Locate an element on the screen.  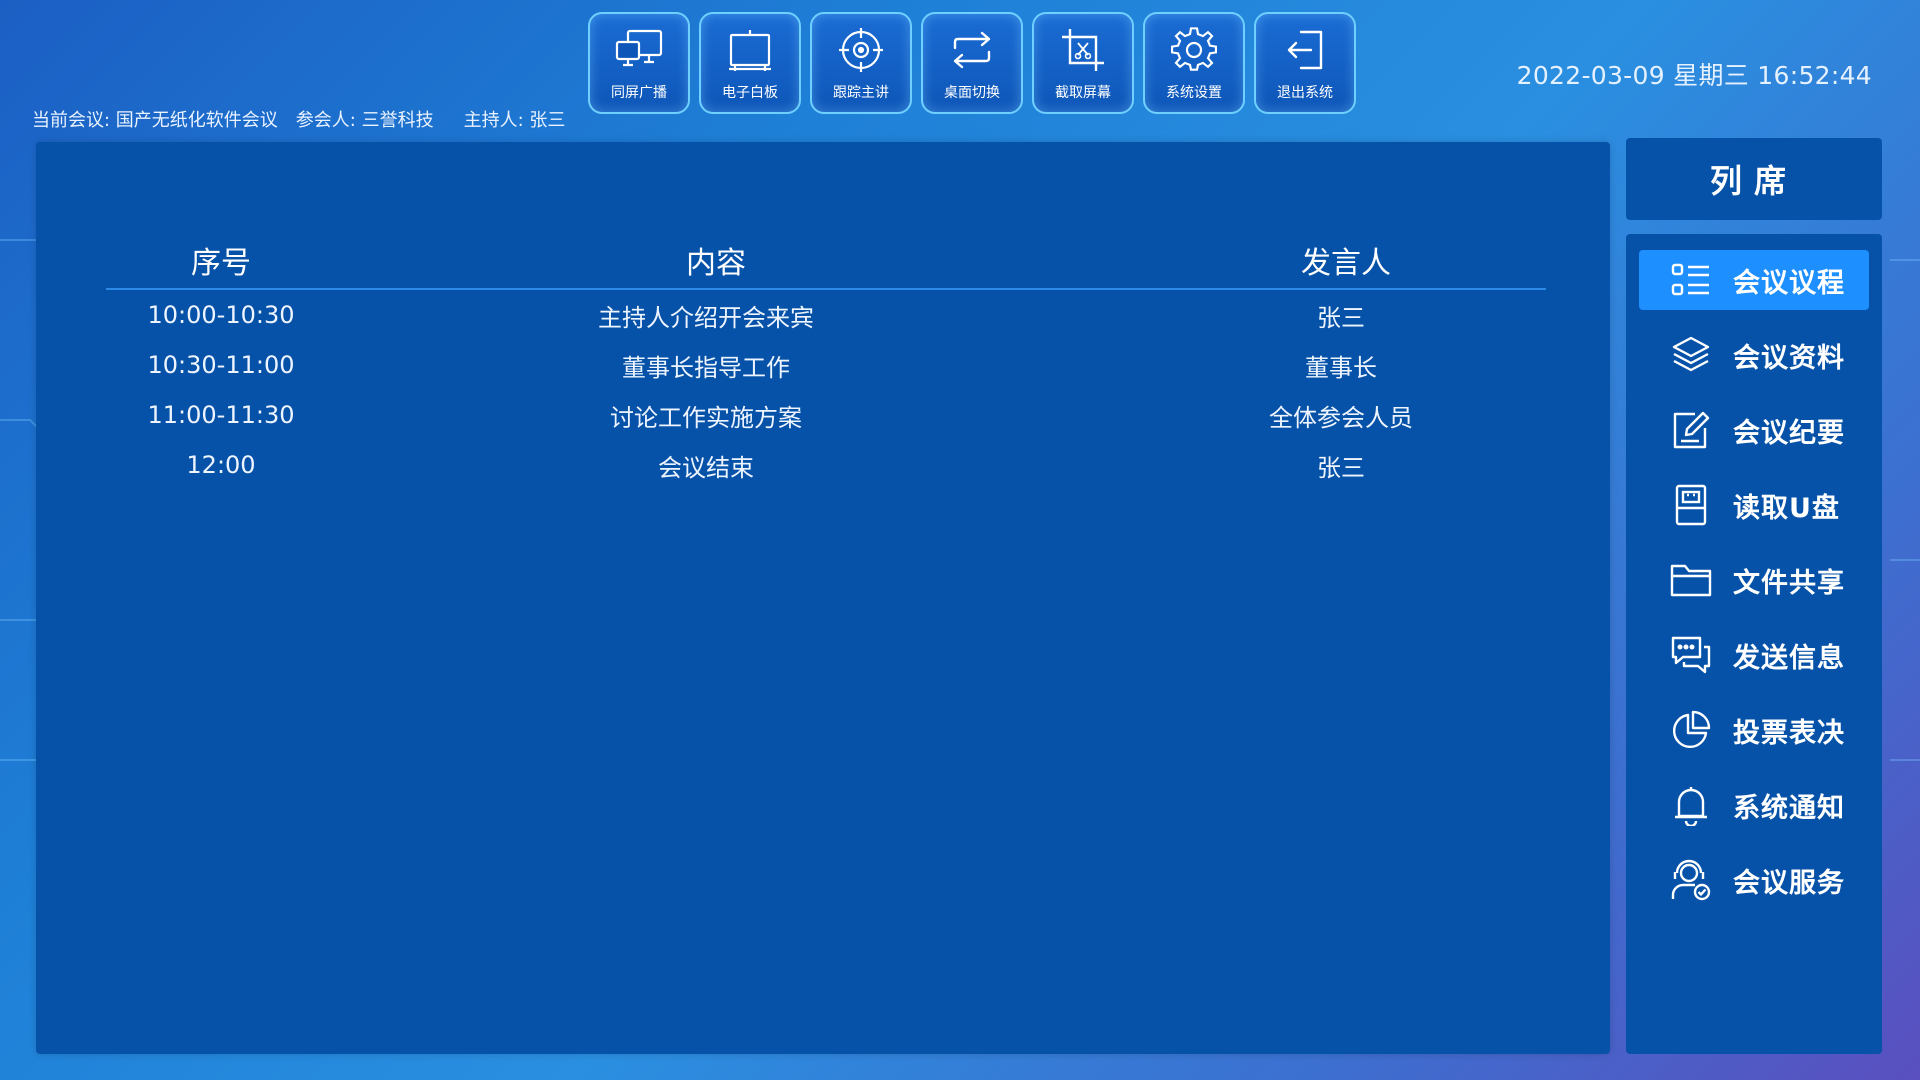
sidebar-item-notification: 系统通知 is located at coordinates (1754, 805).